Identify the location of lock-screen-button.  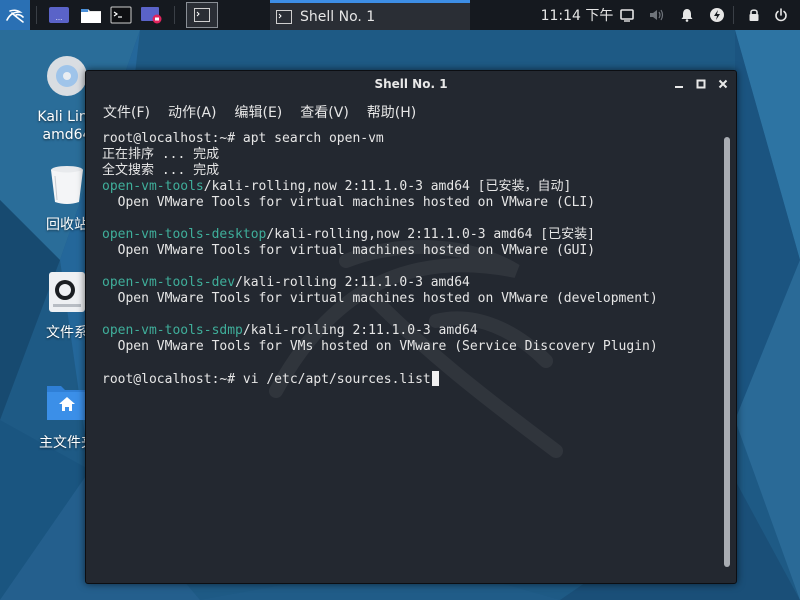
(754, 15).